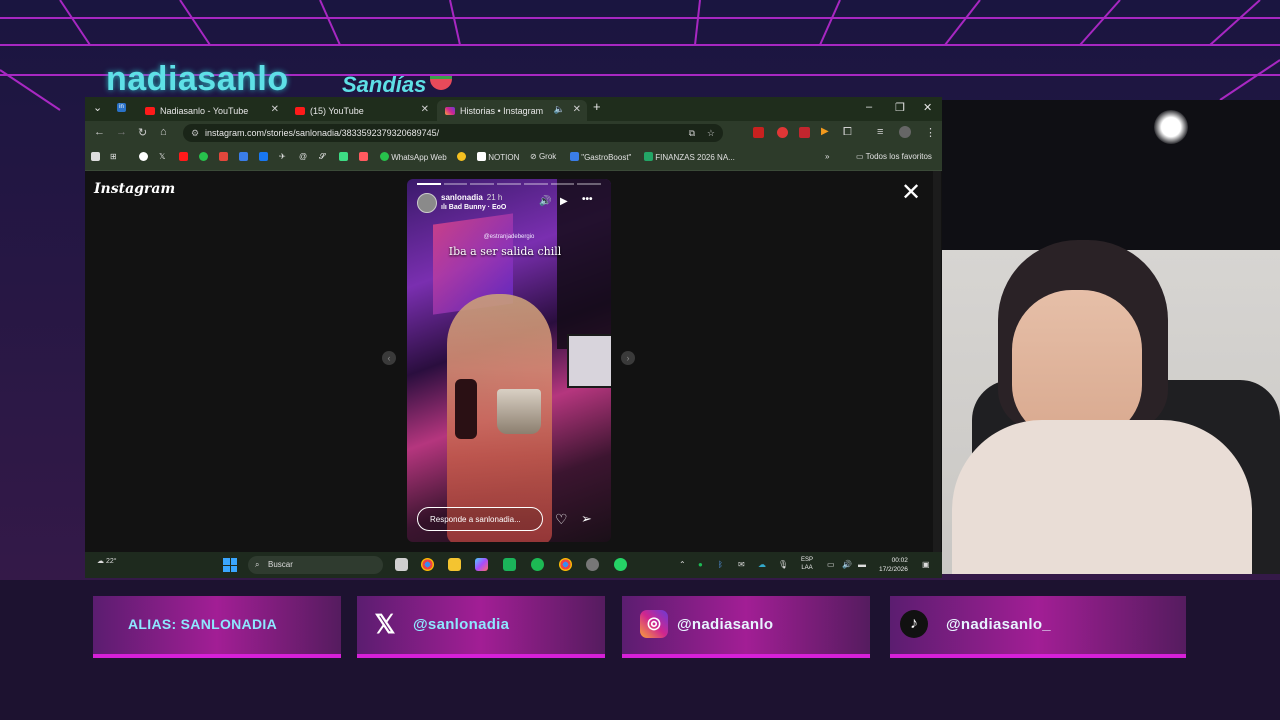 The image size is (1280, 720). What do you see at coordinates (911, 193) in the screenshot?
I see `close-story-icon: ✕` at bounding box center [911, 193].